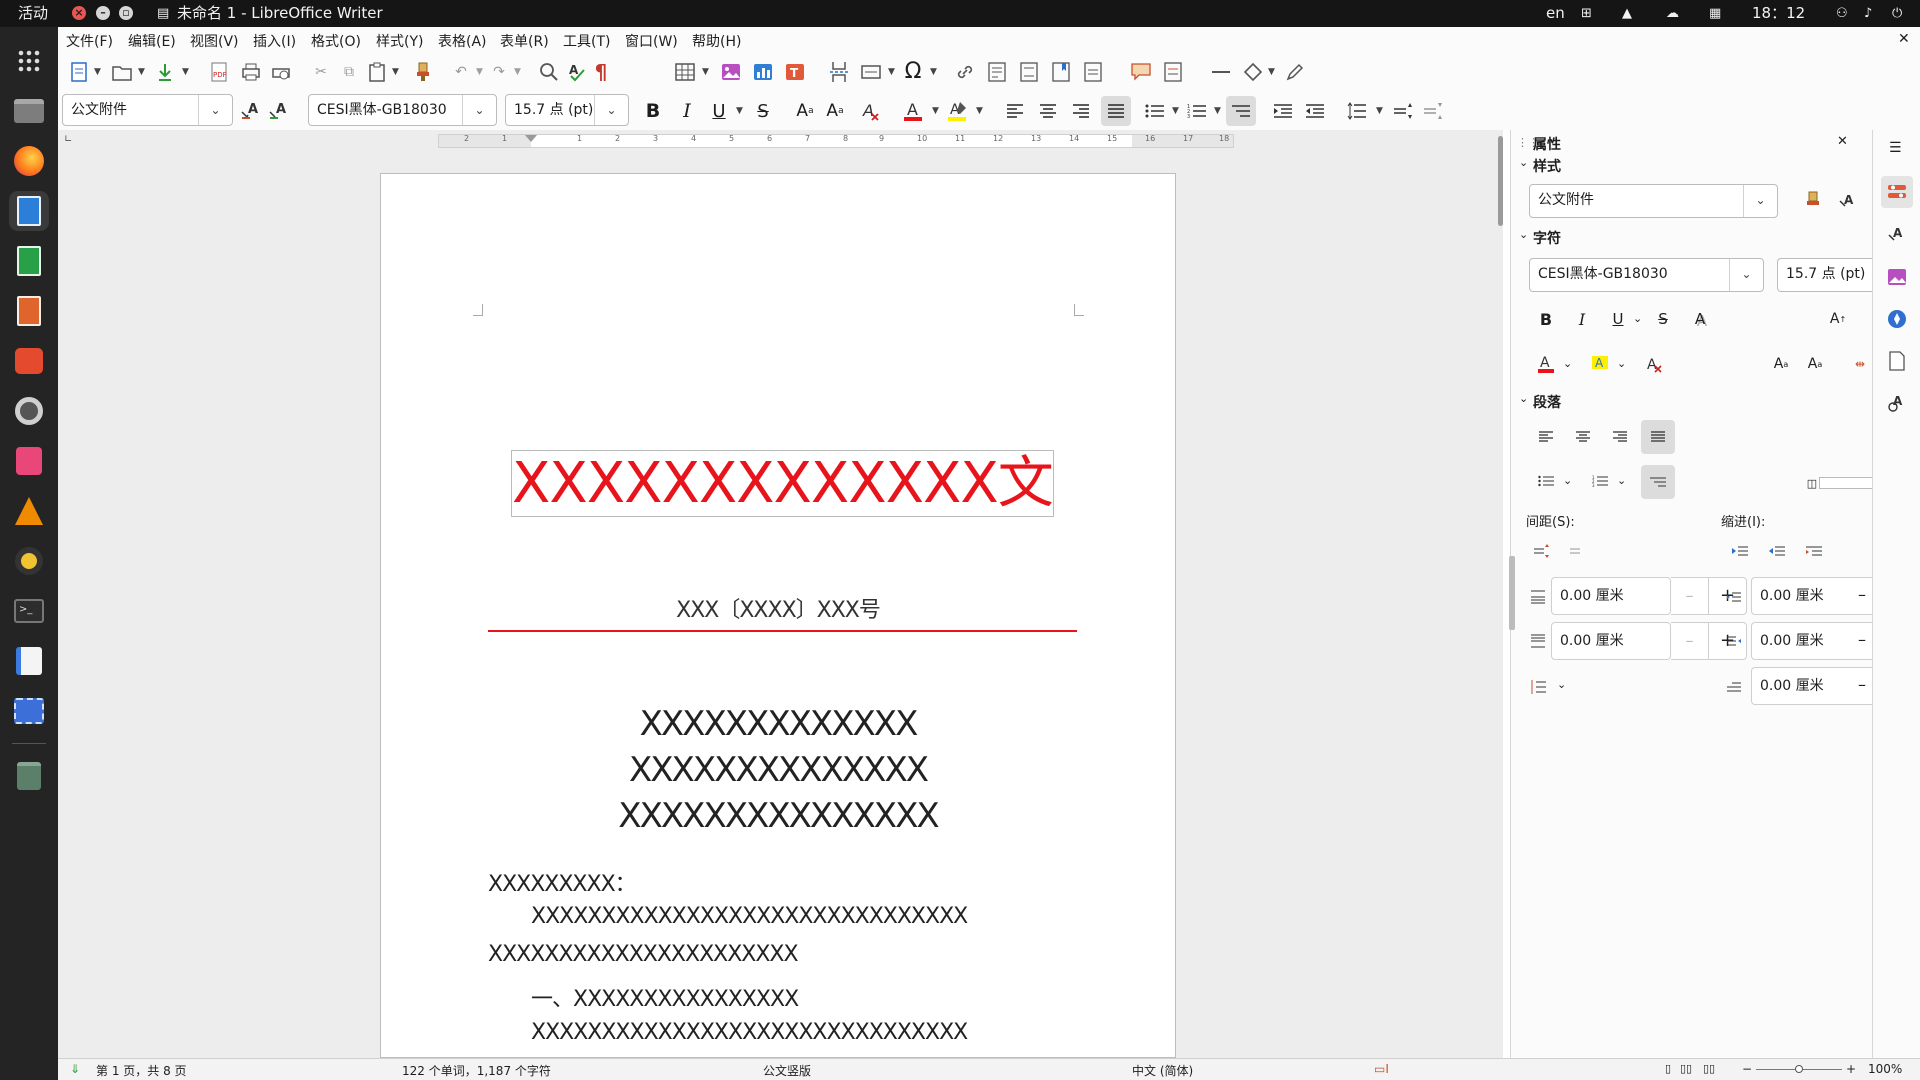 This screenshot has width=1920, height=1080. I want to click on menu-format: 格式(O), so click(336, 41).